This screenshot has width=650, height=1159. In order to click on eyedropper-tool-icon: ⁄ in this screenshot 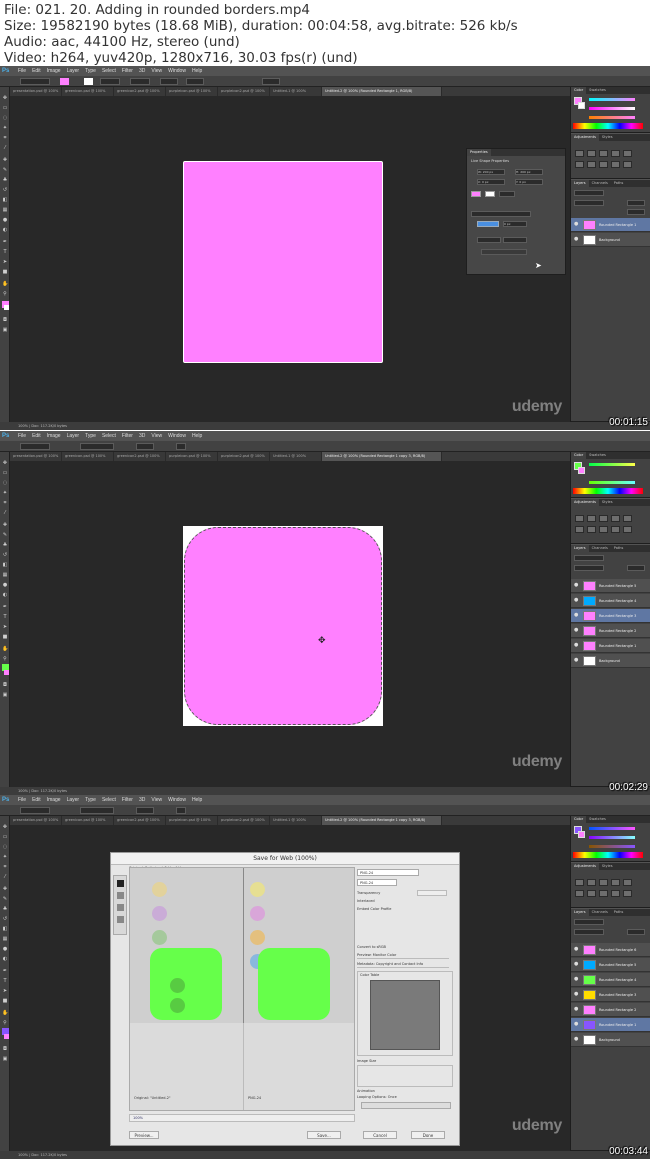, I will do `click(5, 148)`.